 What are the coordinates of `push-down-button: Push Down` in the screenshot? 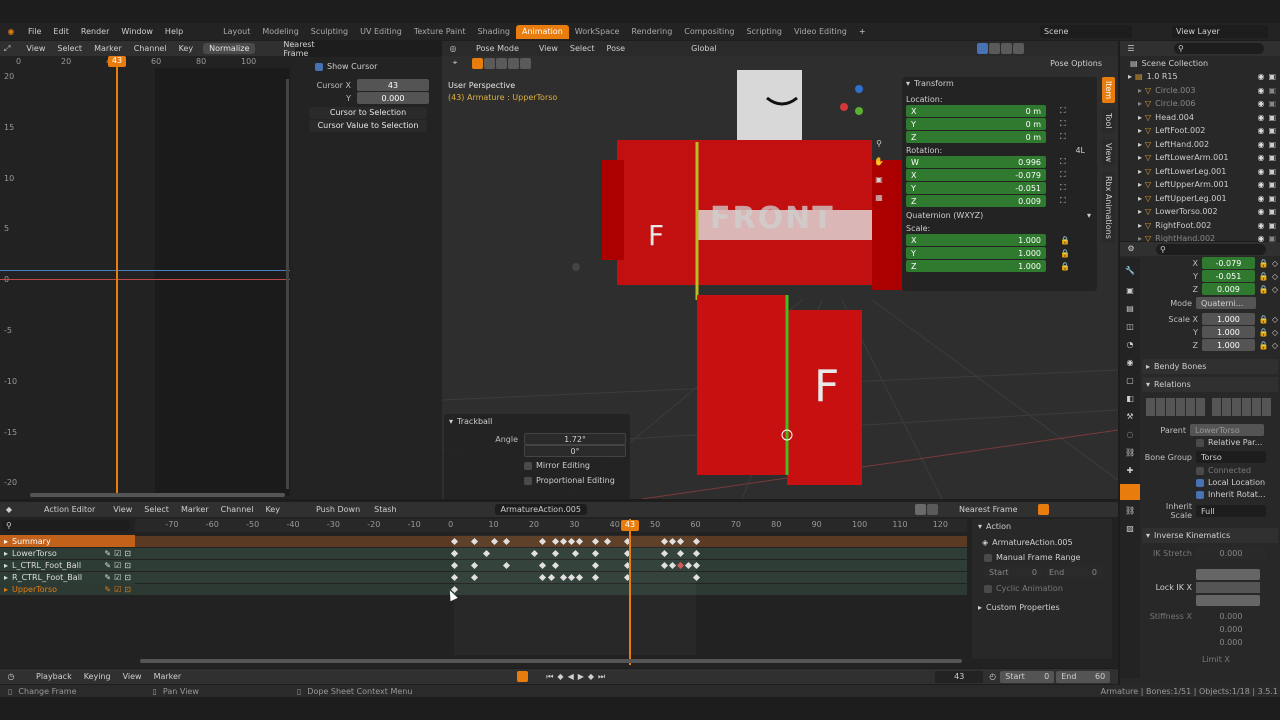 It's located at (338, 509).